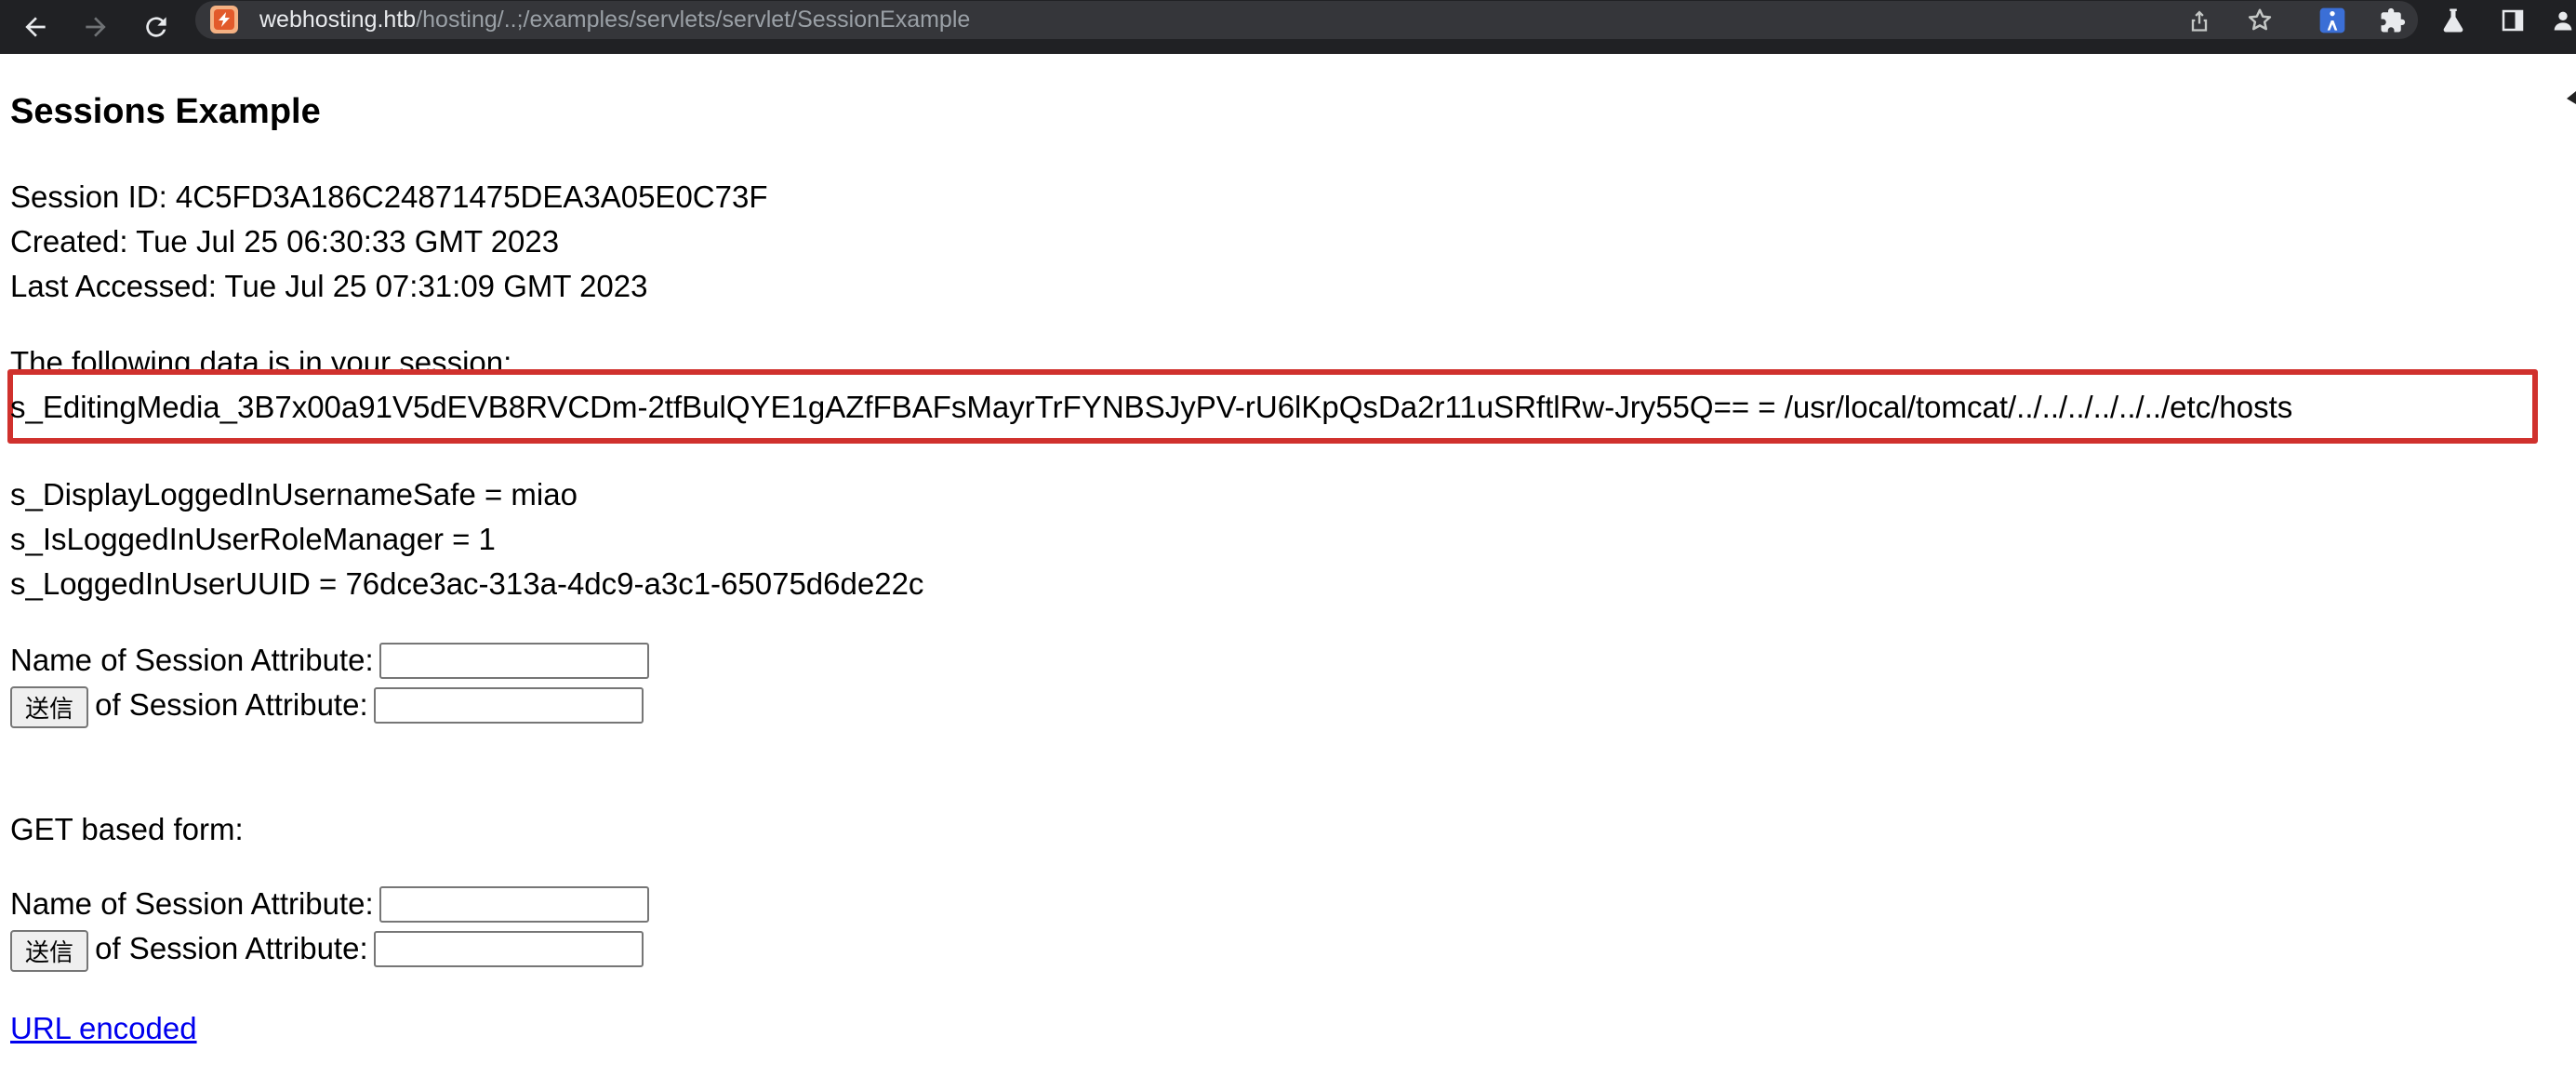  Describe the element at coordinates (165, 111) in the screenshot. I see `page-title: Sessions Example` at that location.